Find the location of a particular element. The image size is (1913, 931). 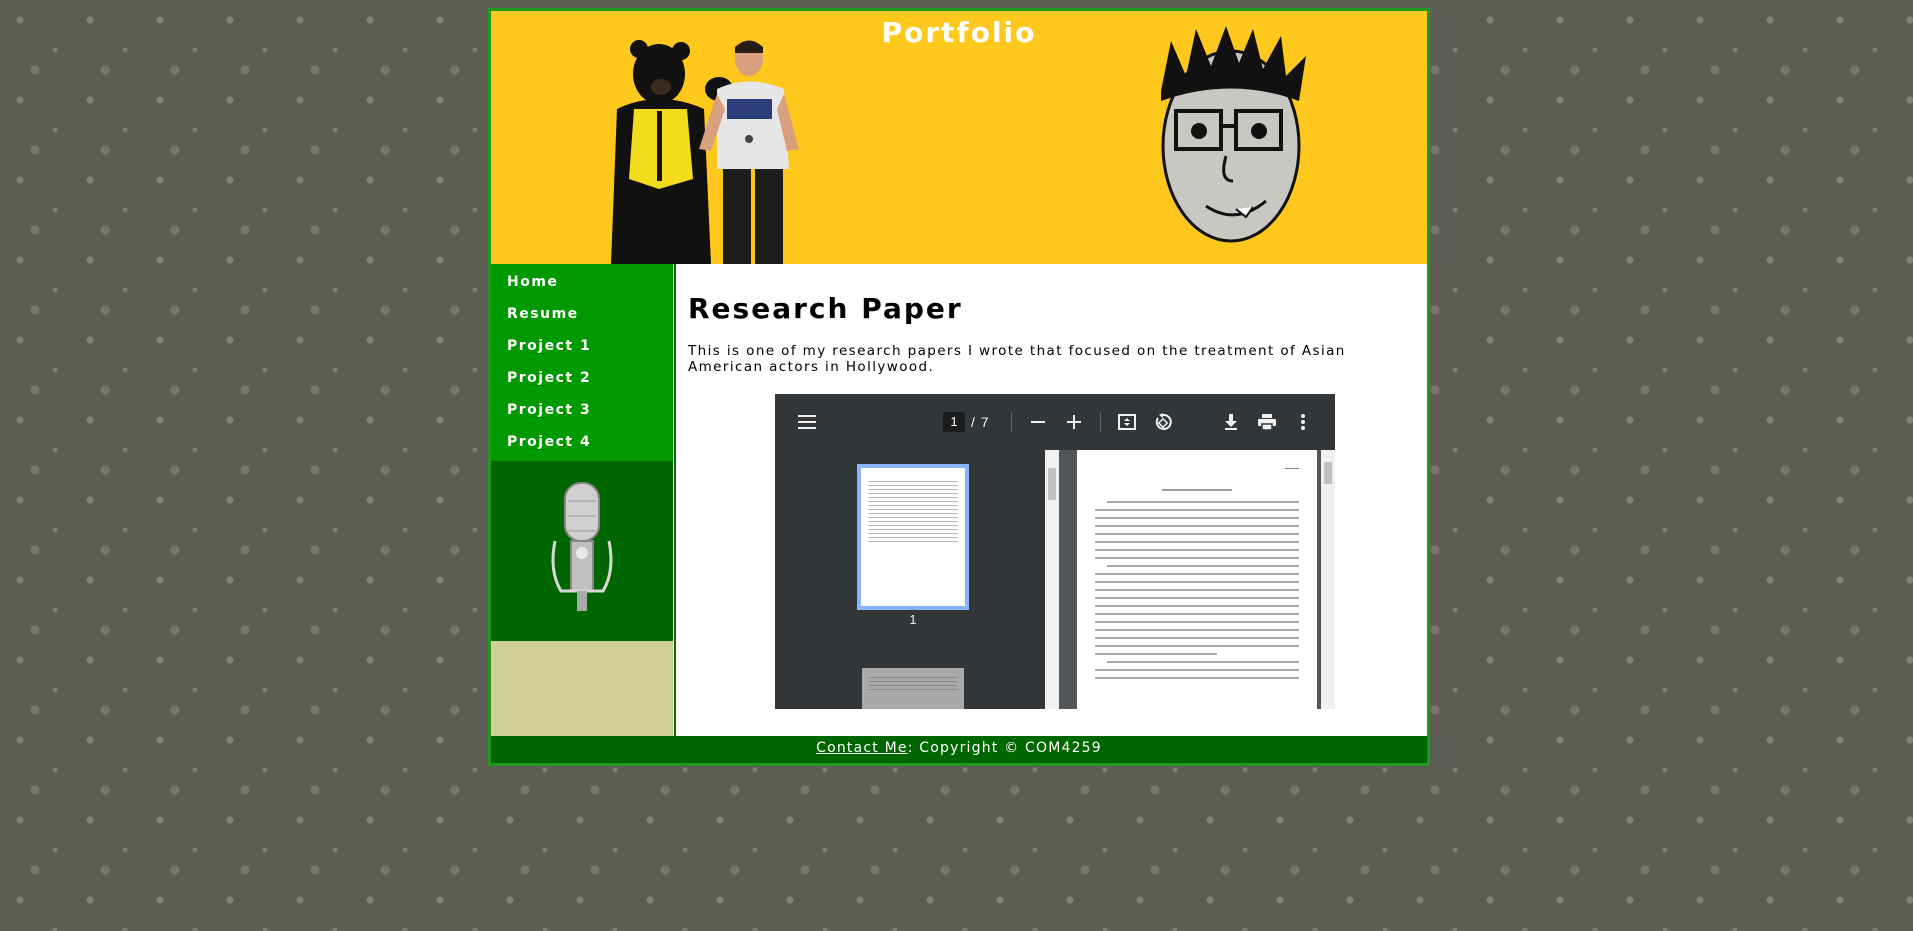

cartoon-self-portrait is located at coordinates (1233, 134).